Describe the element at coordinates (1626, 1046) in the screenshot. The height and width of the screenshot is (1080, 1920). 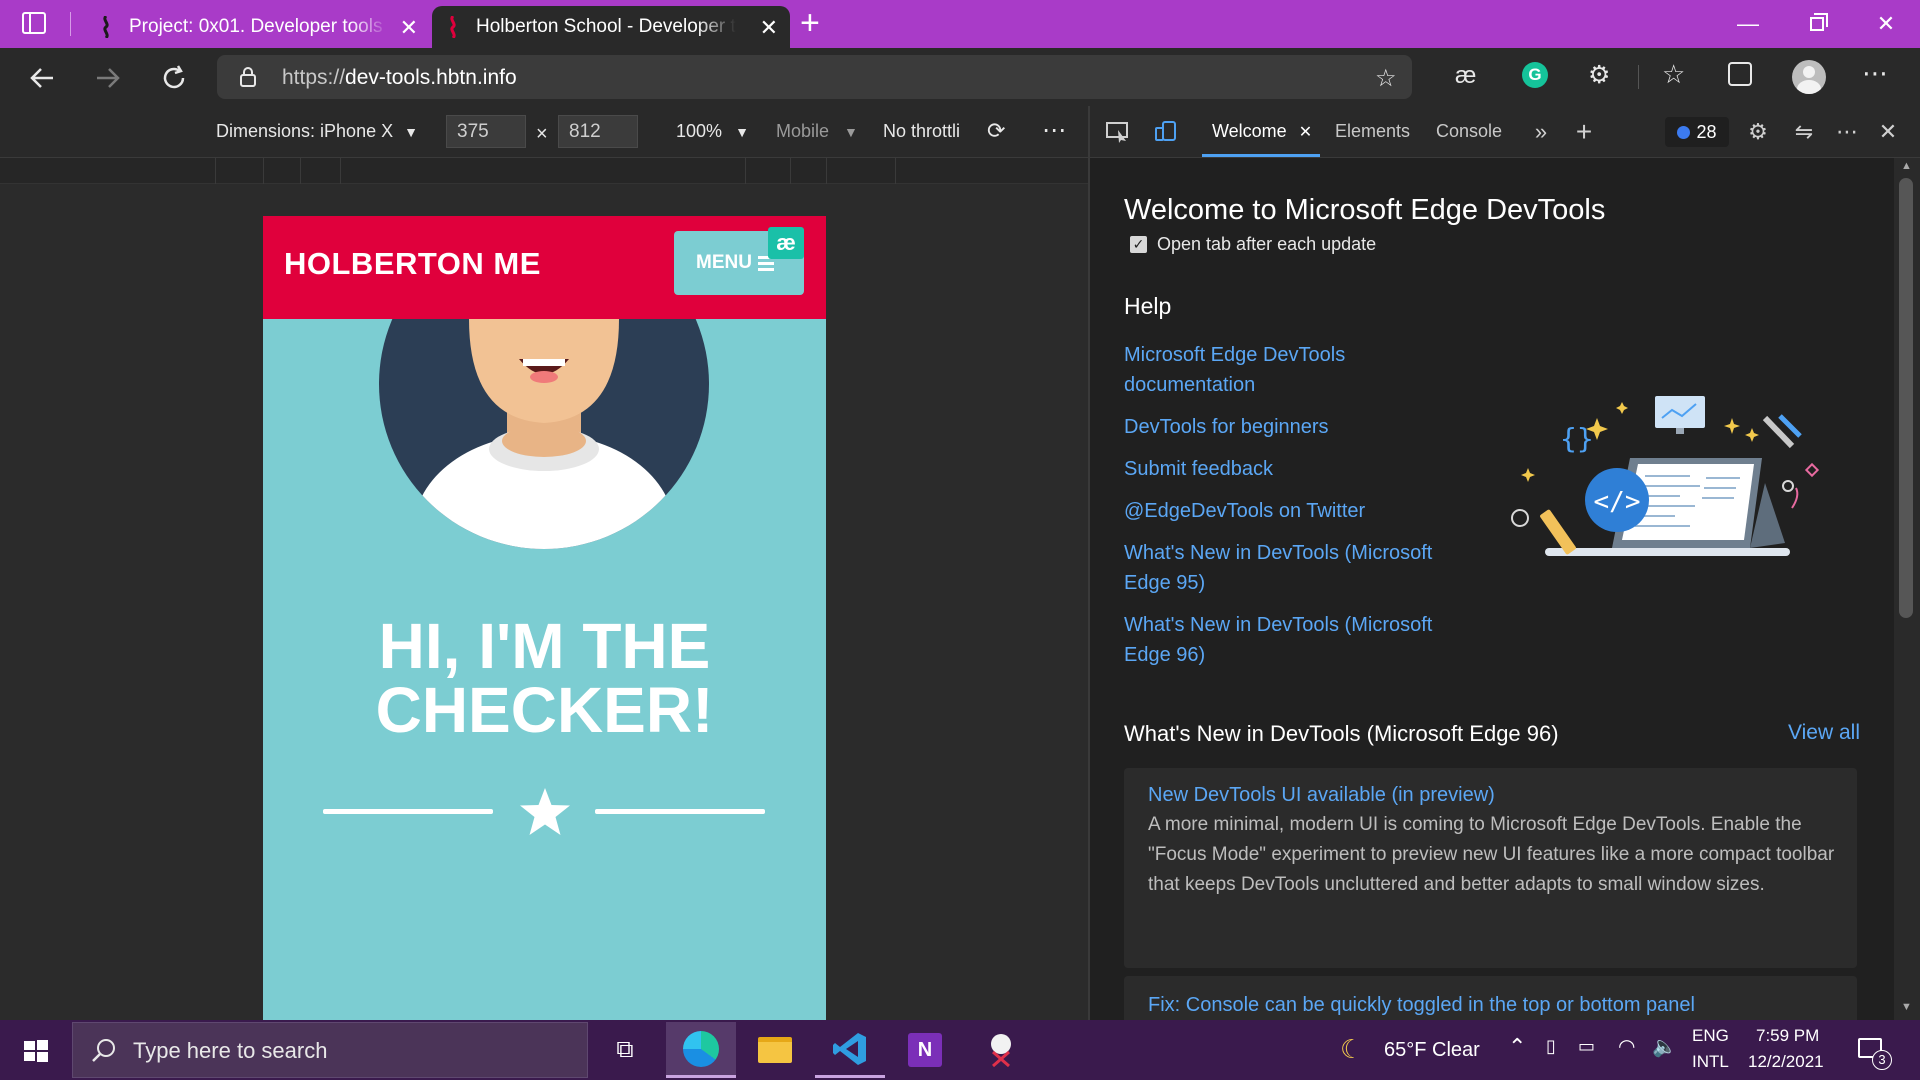
I see `wifi-icon: ◠` at that location.